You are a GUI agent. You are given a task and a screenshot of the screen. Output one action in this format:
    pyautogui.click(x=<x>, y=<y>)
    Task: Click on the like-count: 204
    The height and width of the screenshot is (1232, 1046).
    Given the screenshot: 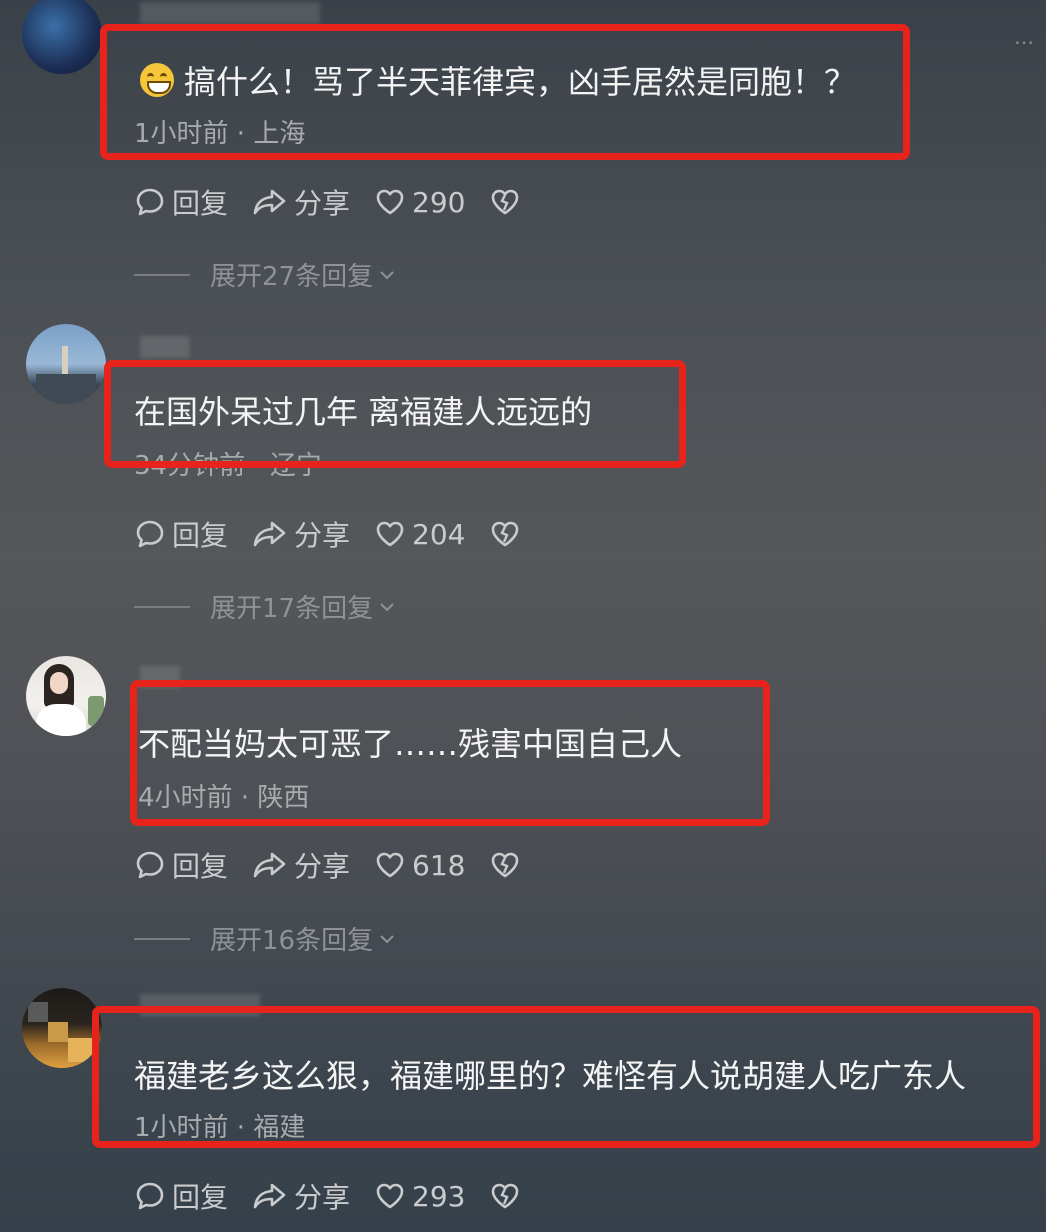 What is the action you would take?
    pyautogui.click(x=439, y=534)
    